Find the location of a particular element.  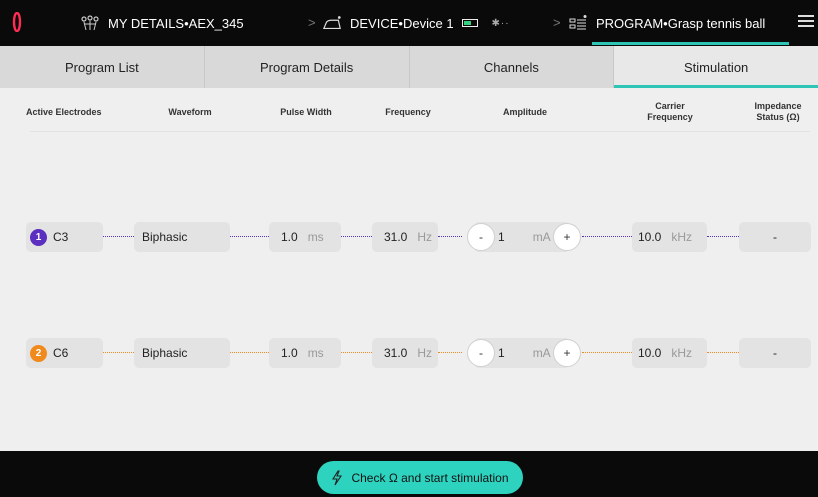

tab-program-details: Program Details is located at coordinates (307, 67).